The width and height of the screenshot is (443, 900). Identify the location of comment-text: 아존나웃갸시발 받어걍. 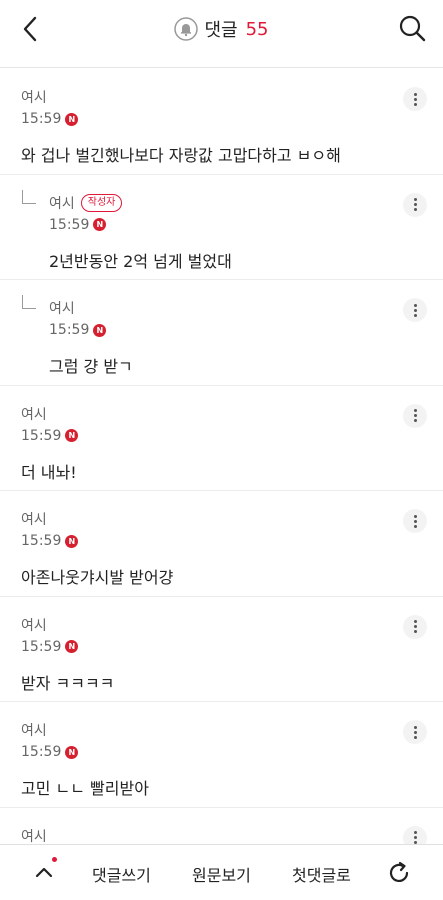
(97, 577).